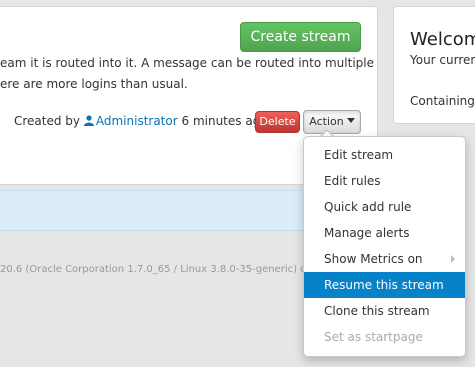 The image size is (475, 367). What do you see at coordinates (384, 207) in the screenshot?
I see `menu-item-quick-add-rule: Quick add rule` at bounding box center [384, 207].